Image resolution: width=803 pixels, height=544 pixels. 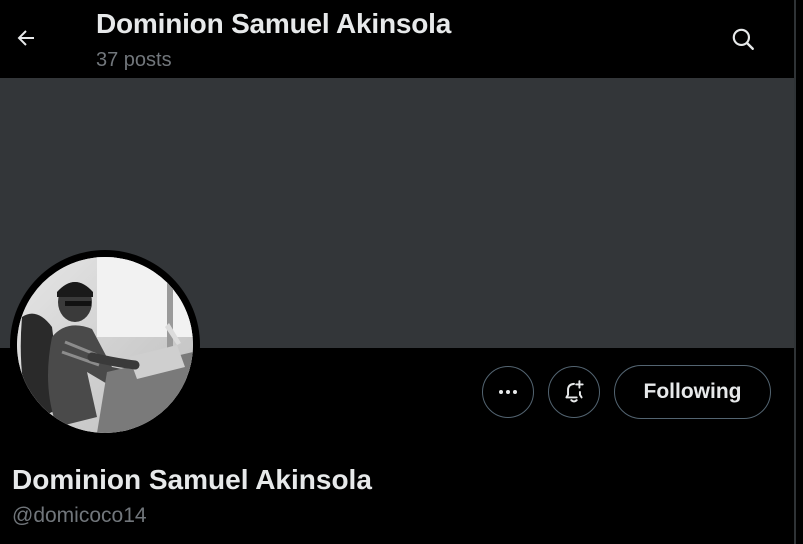 I want to click on more-horizontal-icon, so click(x=508, y=392).